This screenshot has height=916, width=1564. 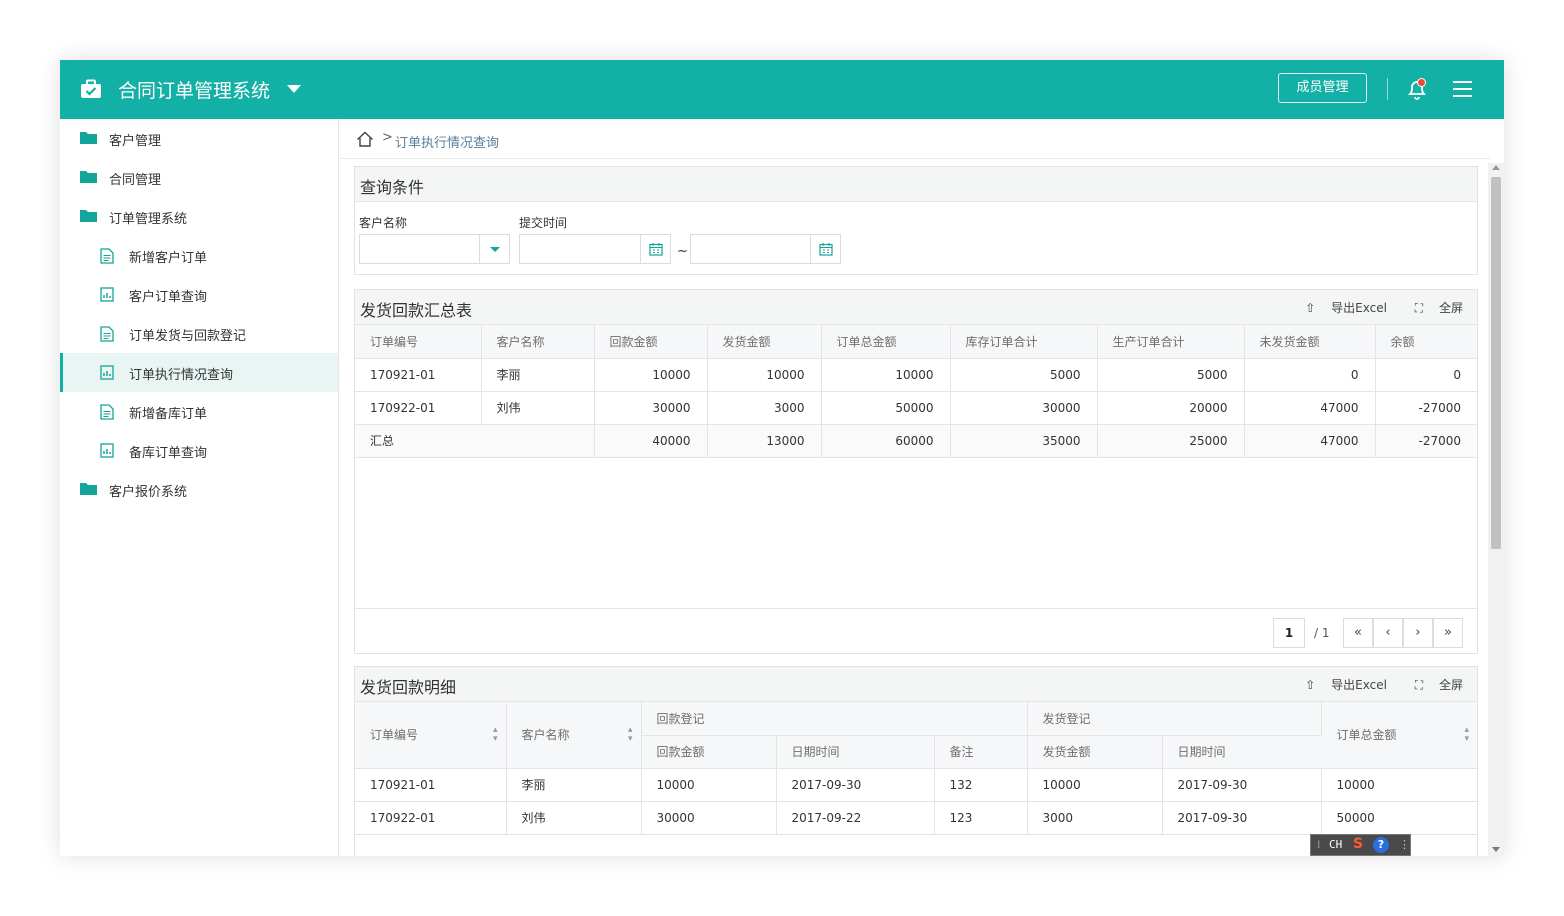 I want to click on sidebar-item-shipment-payment-register: 订单发货与回款登记, so click(x=199, y=333).